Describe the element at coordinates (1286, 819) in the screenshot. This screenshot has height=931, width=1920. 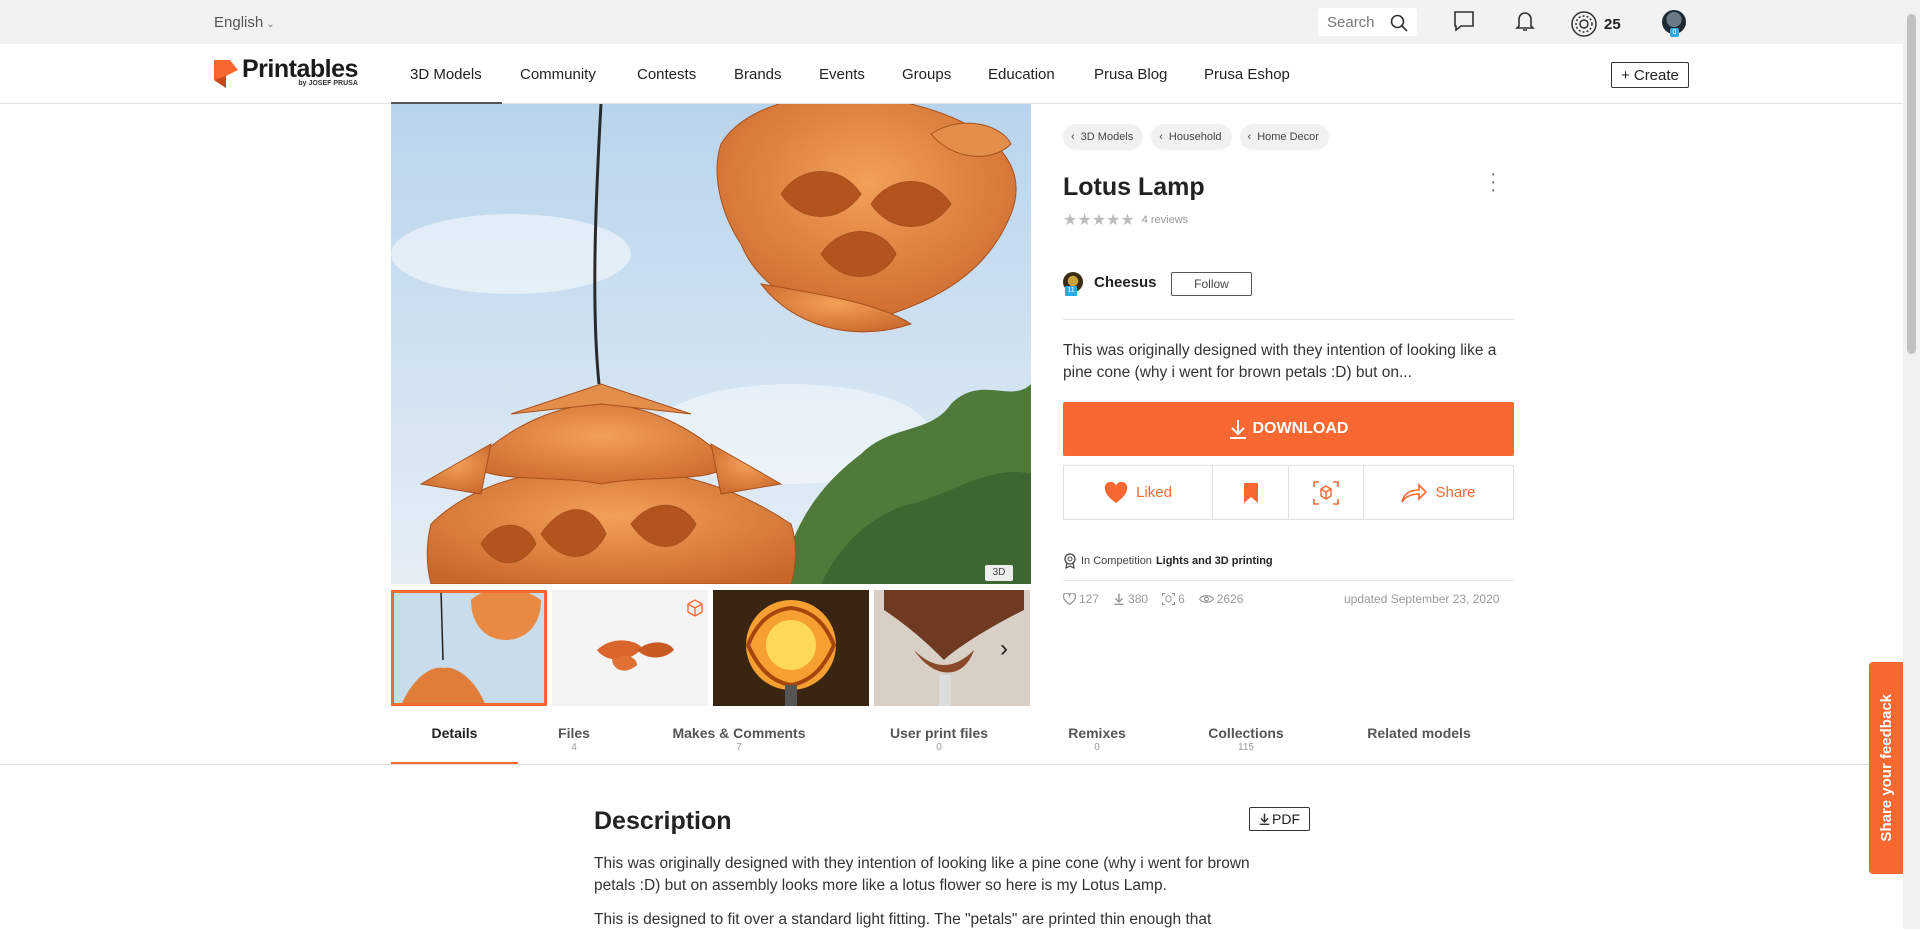
I see `pdf-label: PDF` at that location.